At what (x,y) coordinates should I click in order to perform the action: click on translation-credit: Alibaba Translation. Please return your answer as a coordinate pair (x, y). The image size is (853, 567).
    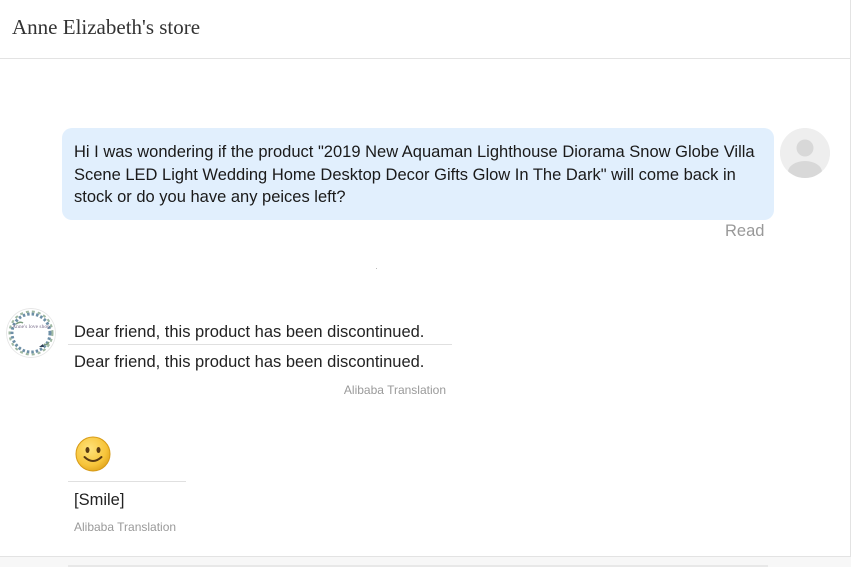
    Looking at the image, I should click on (394, 390).